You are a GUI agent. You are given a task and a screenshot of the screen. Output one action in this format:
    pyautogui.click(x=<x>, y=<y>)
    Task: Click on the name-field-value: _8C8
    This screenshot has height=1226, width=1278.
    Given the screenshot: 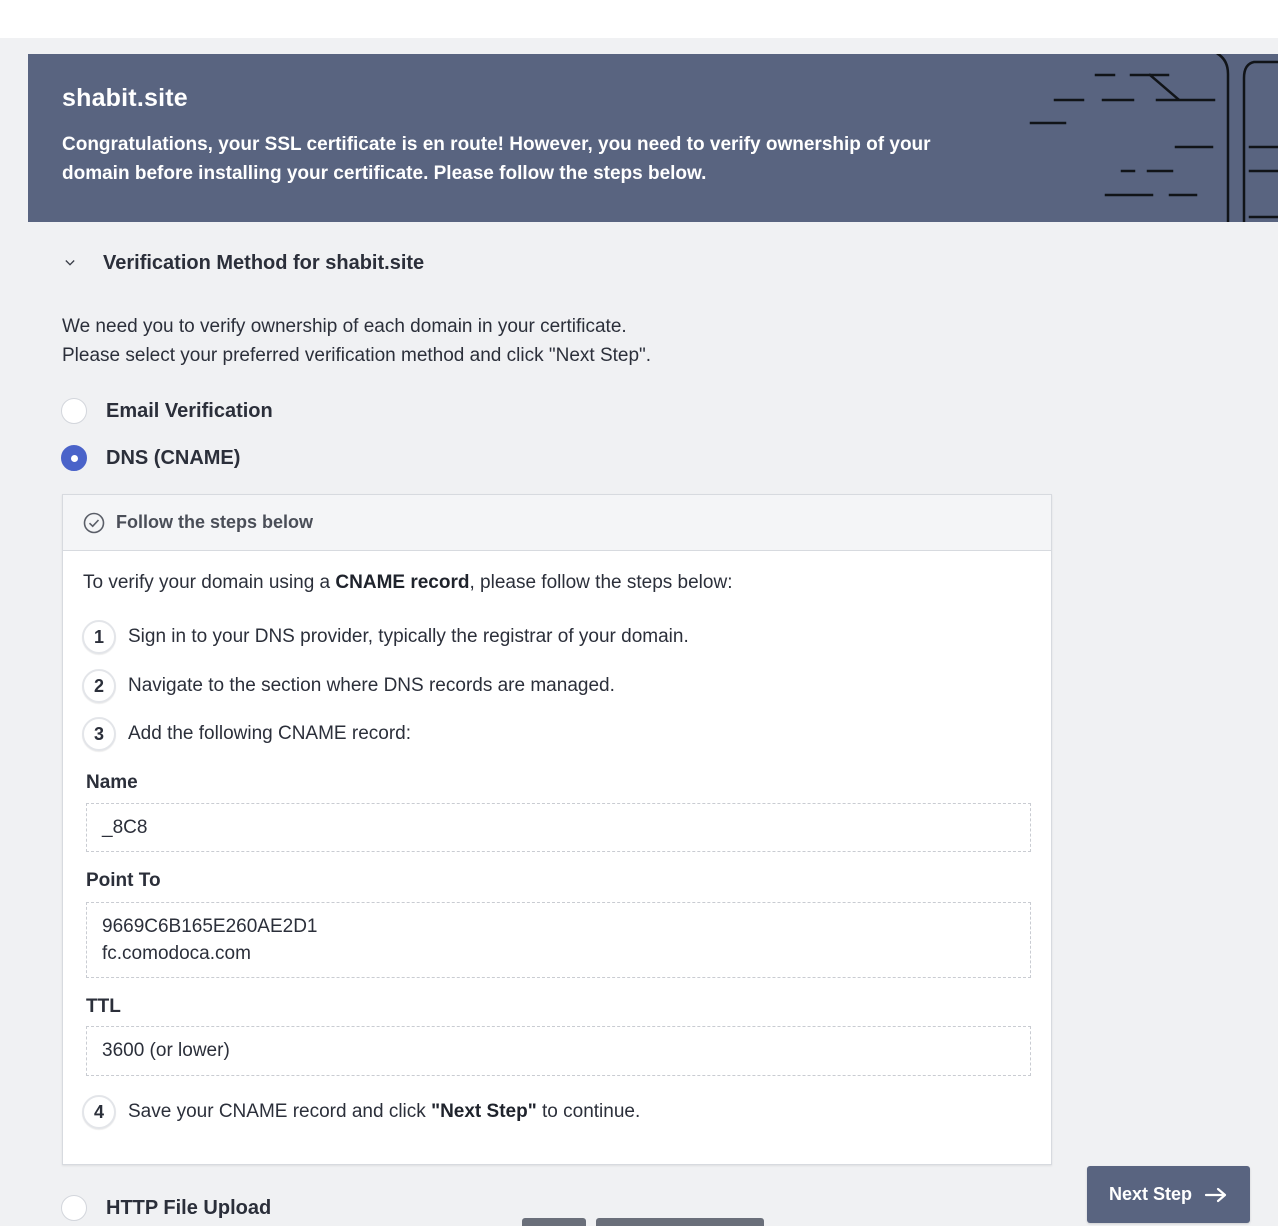 What is the action you would take?
    pyautogui.click(x=558, y=827)
    